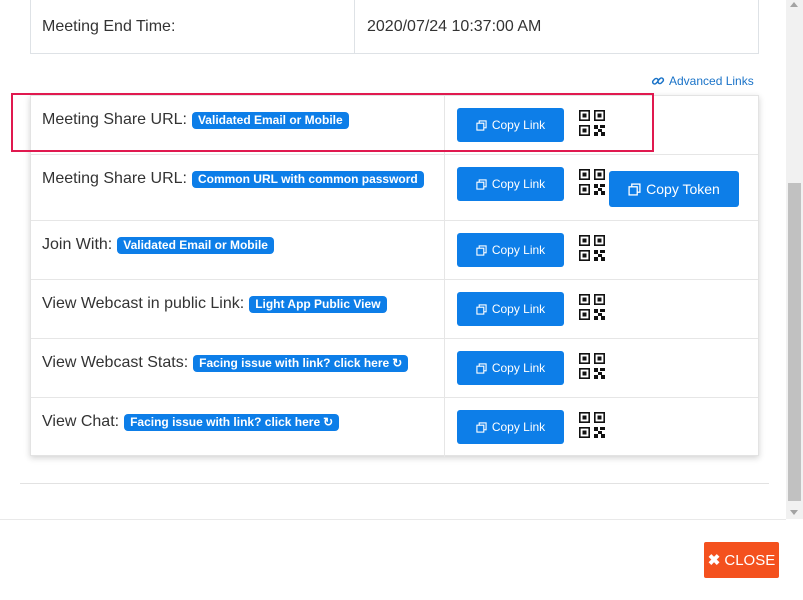 Image resolution: width=803 pixels, height=600 pixels. I want to click on scroll-up-arrow-icon, so click(794, 4).